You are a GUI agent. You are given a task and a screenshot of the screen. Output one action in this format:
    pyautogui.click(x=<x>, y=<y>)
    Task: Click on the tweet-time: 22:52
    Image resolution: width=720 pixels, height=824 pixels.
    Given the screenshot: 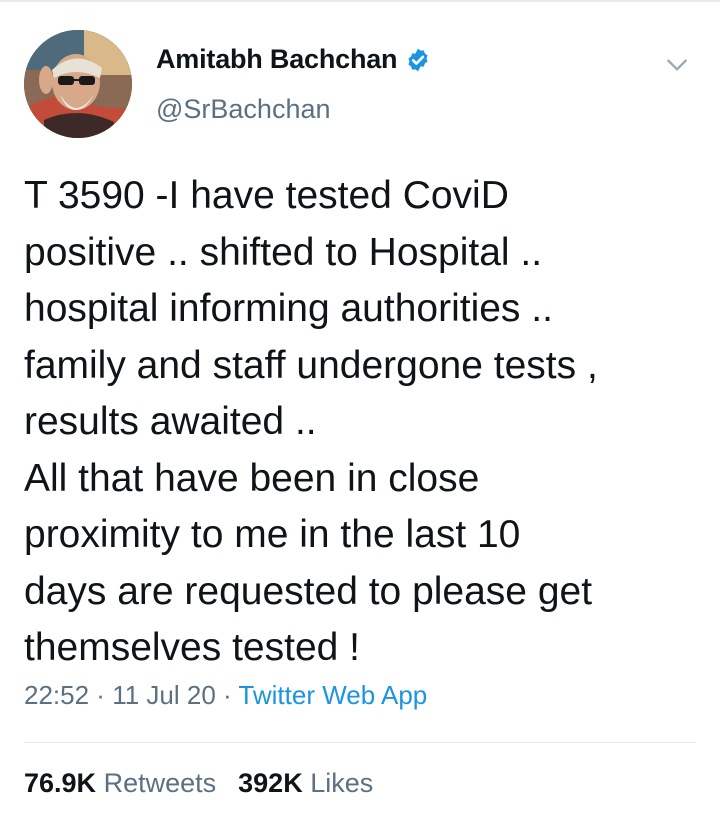 What is the action you would take?
    pyautogui.click(x=56, y=695)
    